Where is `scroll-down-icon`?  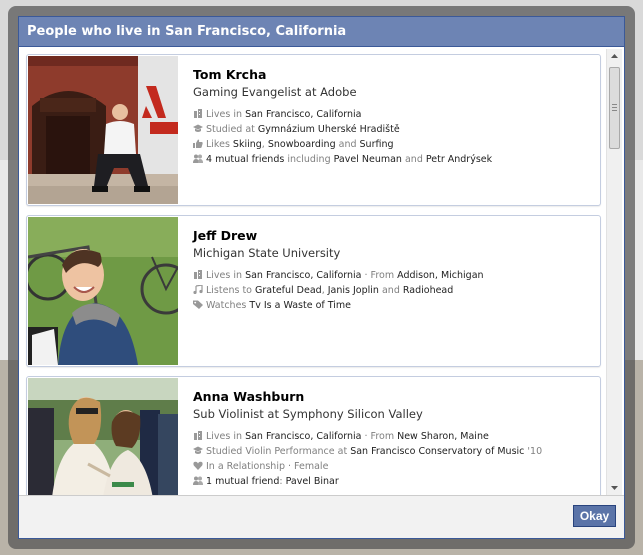 scroll-down-icon is located at coordinates (614, 488).